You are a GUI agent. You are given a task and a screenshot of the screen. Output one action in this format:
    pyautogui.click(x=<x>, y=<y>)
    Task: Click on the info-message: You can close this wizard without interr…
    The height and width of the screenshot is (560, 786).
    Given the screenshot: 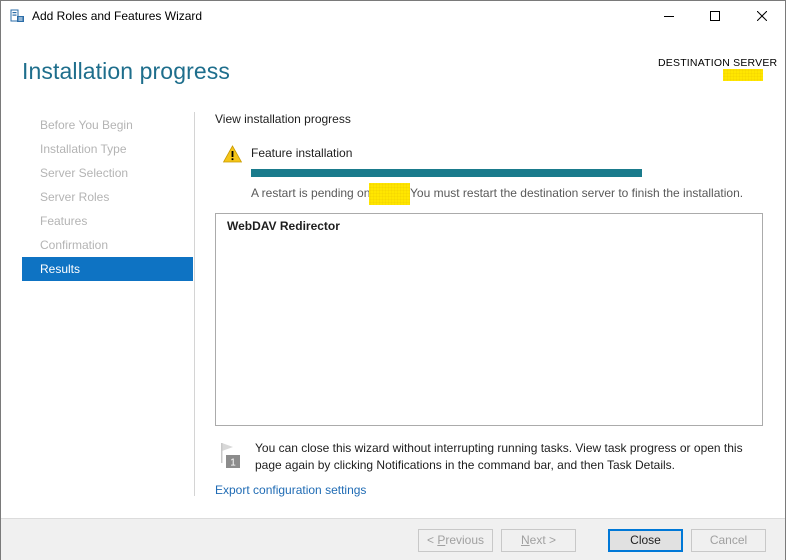 What is the action you would take?
    pyautogui.click(x=499, y=456)
    